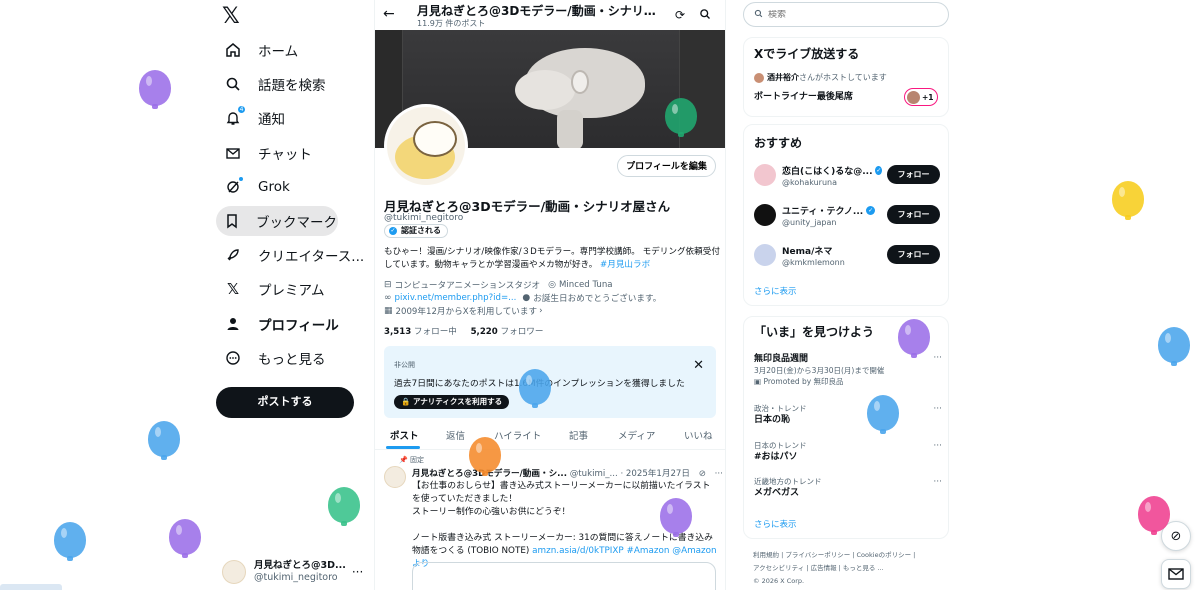 The height and width of the screenshot is (590, 1200). Describe the element at coordinates (404, 435) in the screenshot. I see `tab-posts: ポスト` at that location.